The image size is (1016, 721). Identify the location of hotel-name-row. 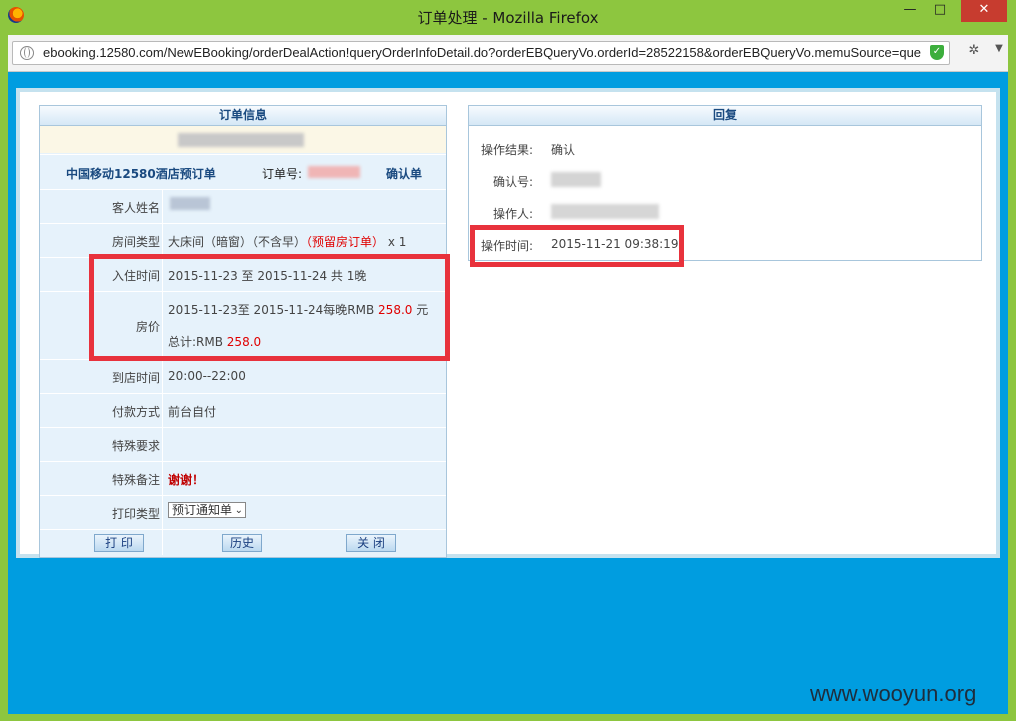
(243, 139).